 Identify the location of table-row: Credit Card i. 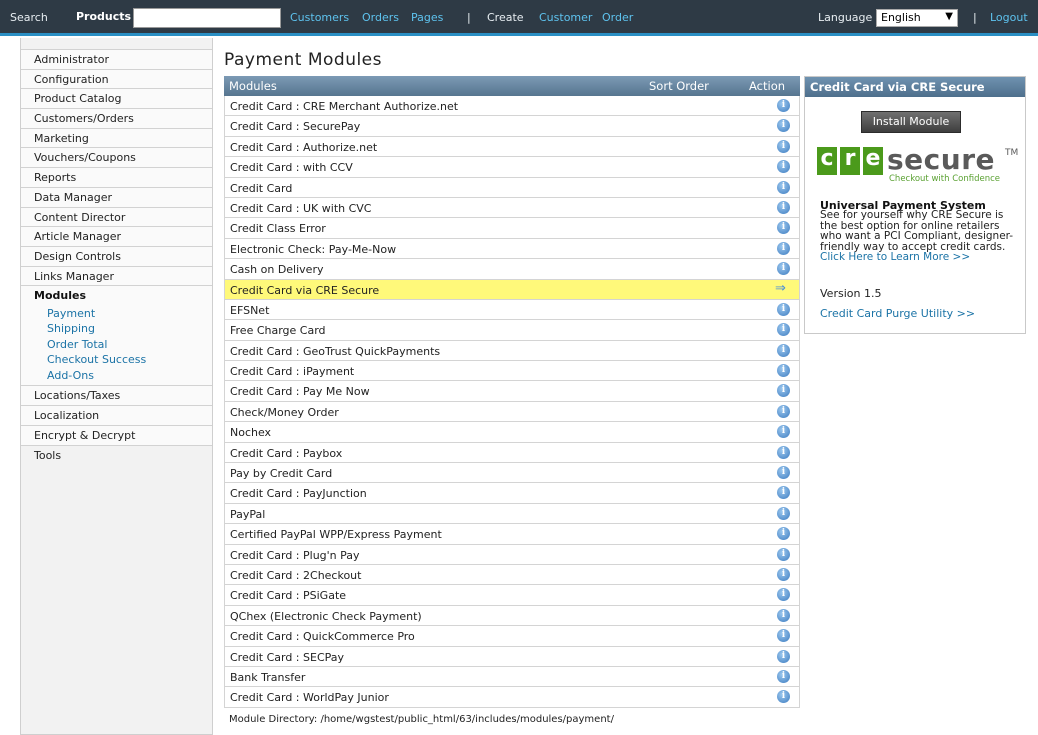
(512, 187).